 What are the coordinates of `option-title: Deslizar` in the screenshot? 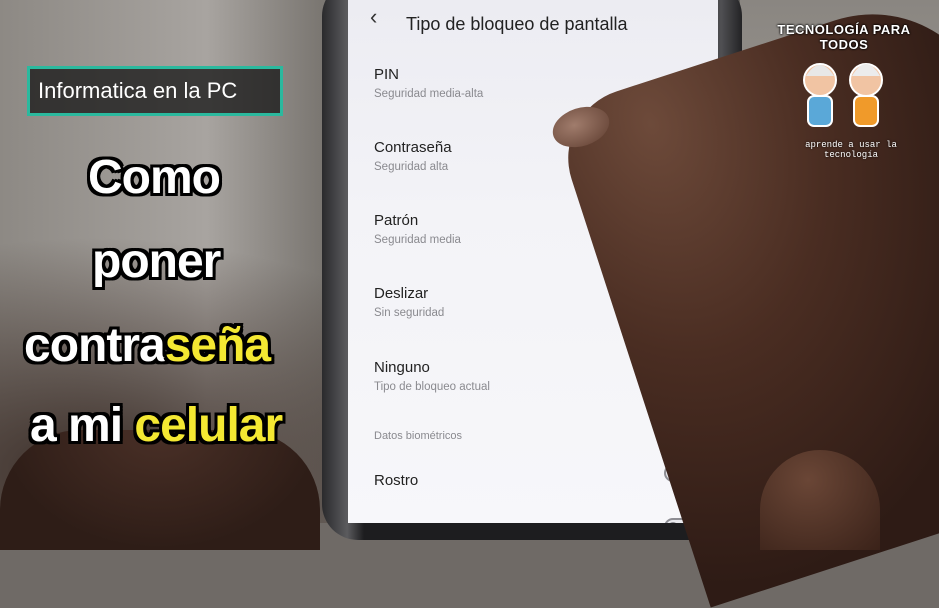 It's located at (401, 293).